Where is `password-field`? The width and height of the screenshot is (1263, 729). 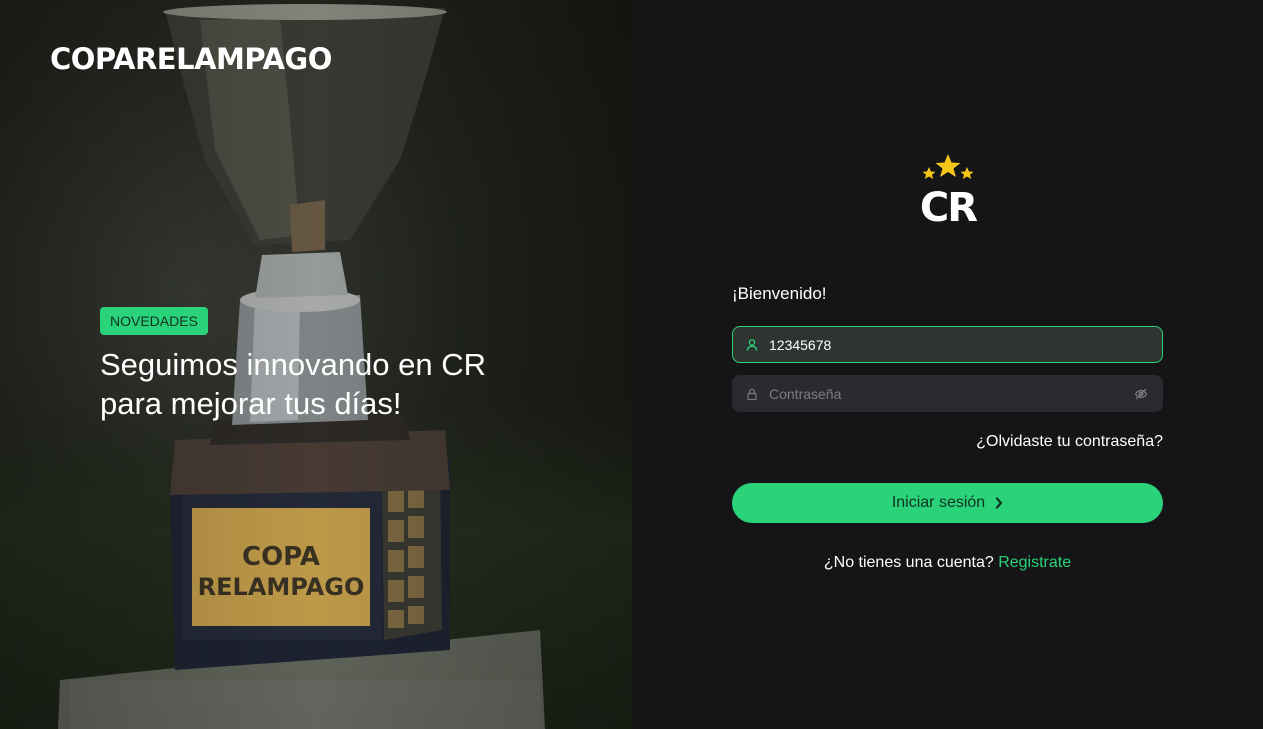 password-field is located at coordinates (947, 393).